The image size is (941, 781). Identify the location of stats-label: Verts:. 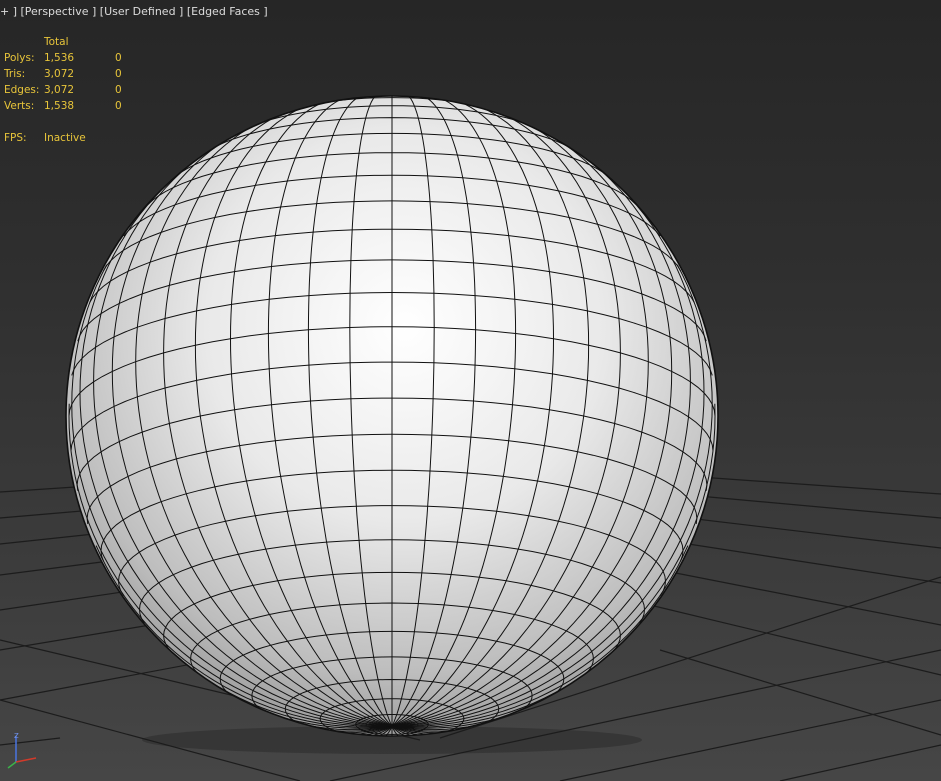
(19, 106).